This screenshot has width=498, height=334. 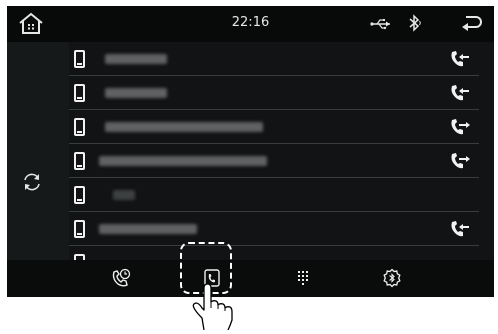 I want to click on keypad-icon, so click(x=303, y=278).